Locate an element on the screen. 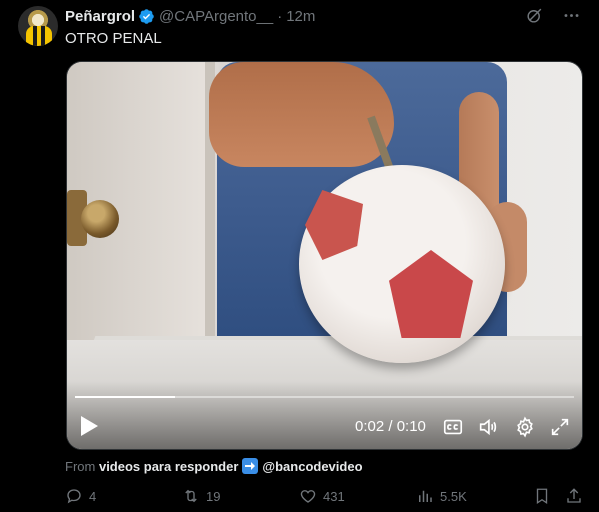 This screenshot has width=599, height=512. repost-button: 19 is located at coordinates (201, 496).